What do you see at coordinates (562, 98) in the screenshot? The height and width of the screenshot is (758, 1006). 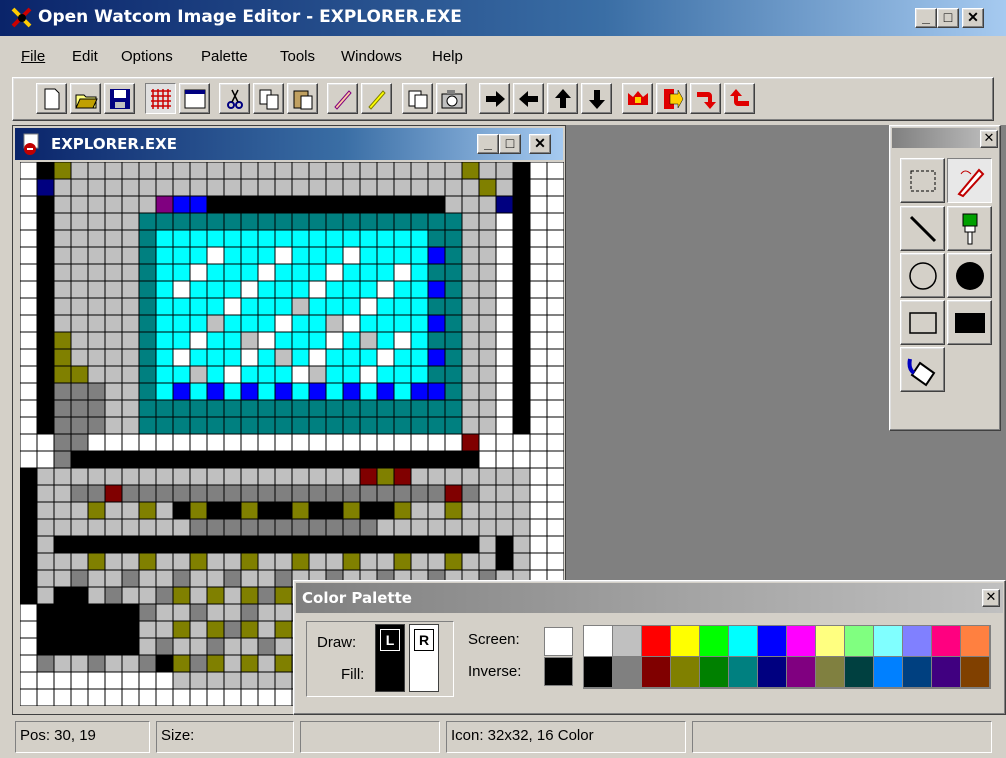 I see `shift-up-button` at bounding box center [562, 98].